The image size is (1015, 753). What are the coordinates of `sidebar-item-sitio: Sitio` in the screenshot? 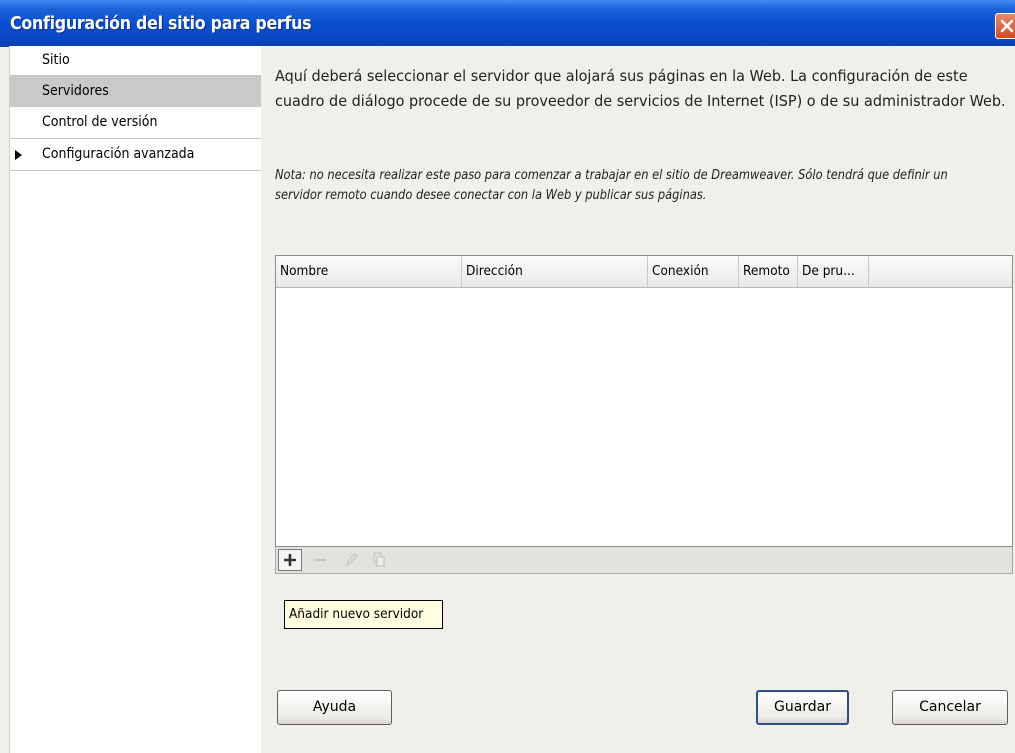 It's located at (135, 61).